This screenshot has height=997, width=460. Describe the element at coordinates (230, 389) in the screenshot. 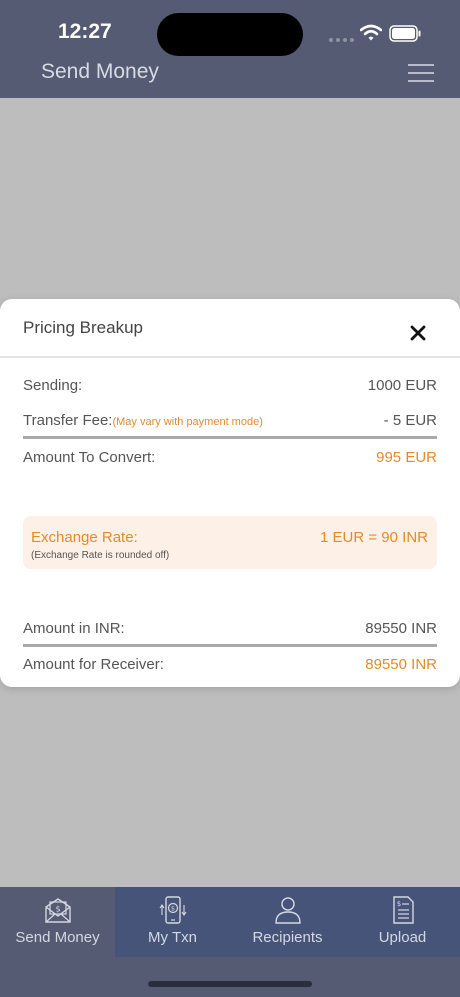

I see `sending-row: Sending: 1000 EUR` at that location.